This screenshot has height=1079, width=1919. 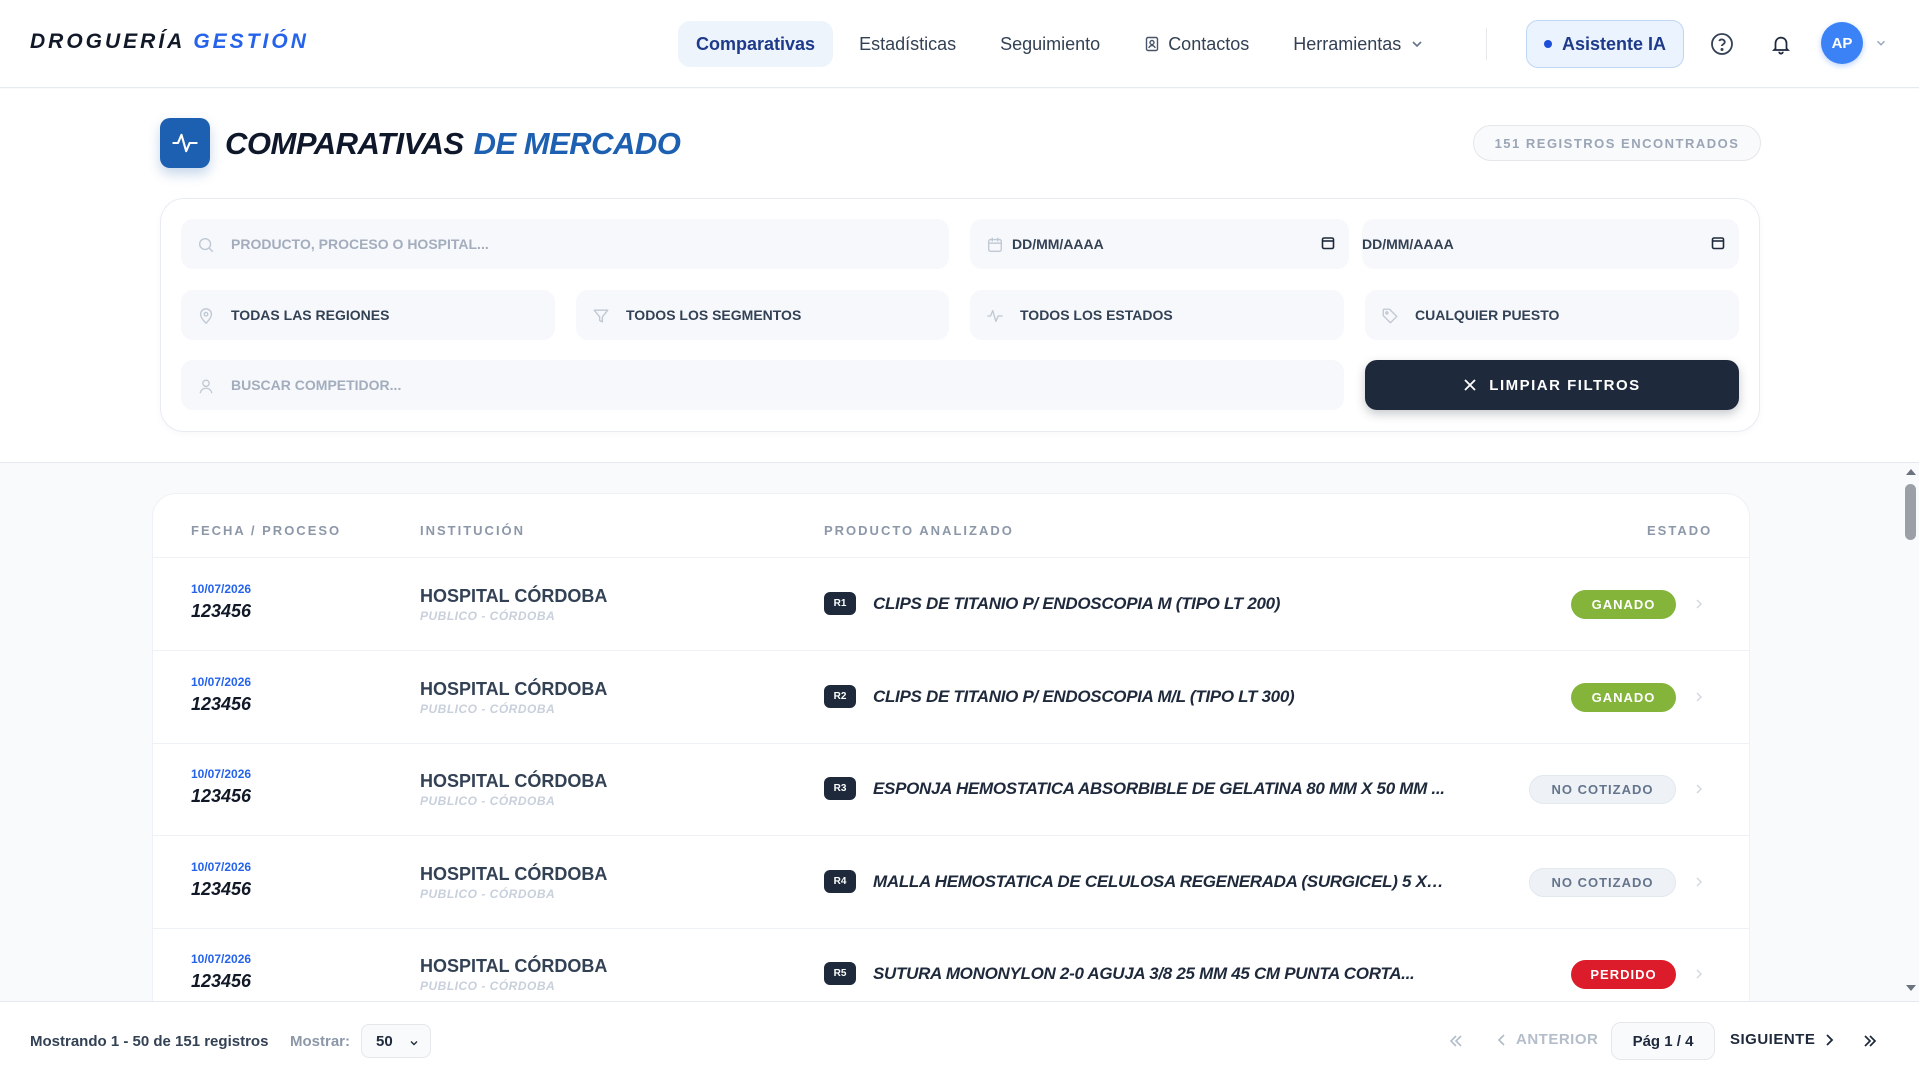 I want to click on nav-seguimiento-label: Seguimiento, so click(x=1050, y=43).